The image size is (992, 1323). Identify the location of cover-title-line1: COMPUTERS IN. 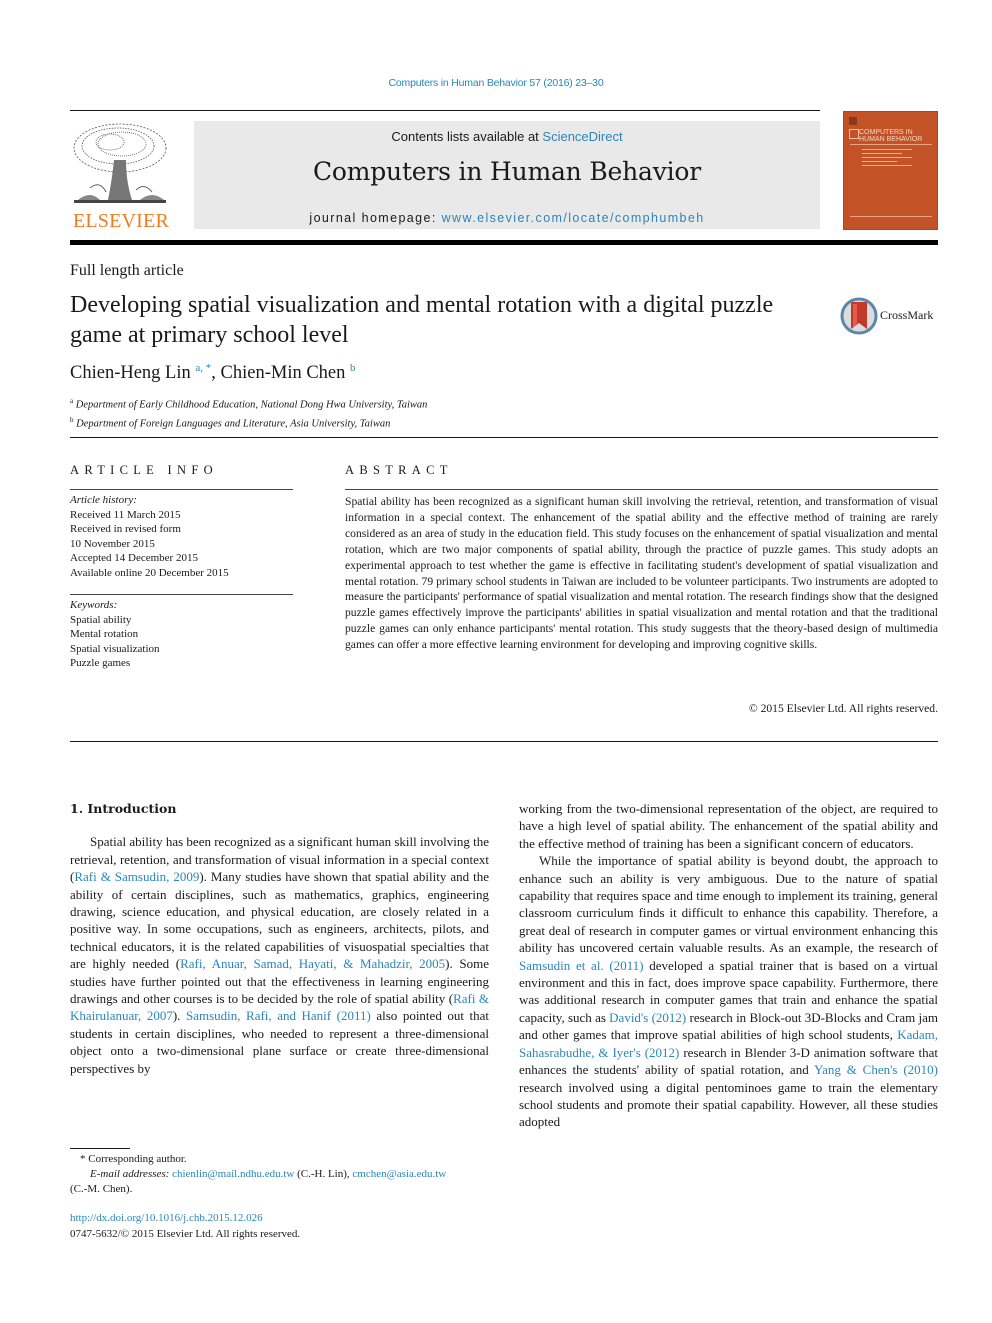
(886, 132).